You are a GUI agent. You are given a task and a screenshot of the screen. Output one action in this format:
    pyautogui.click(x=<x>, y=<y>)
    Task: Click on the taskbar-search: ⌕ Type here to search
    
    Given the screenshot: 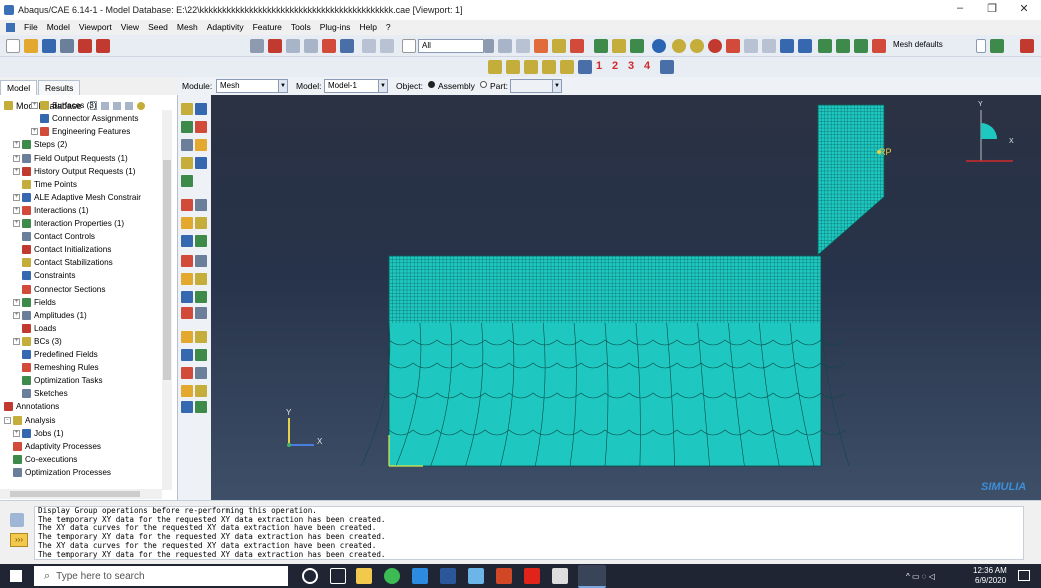 What is the action you would take?
    pyautogui.click(x=161, y=576)
    